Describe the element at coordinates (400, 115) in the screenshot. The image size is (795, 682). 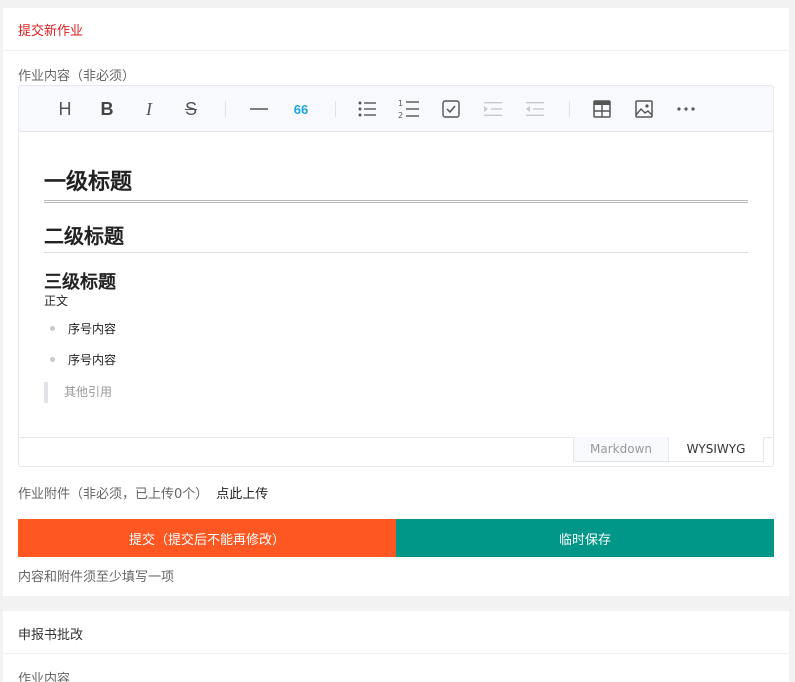
I see `svg-text: 2` at that location.